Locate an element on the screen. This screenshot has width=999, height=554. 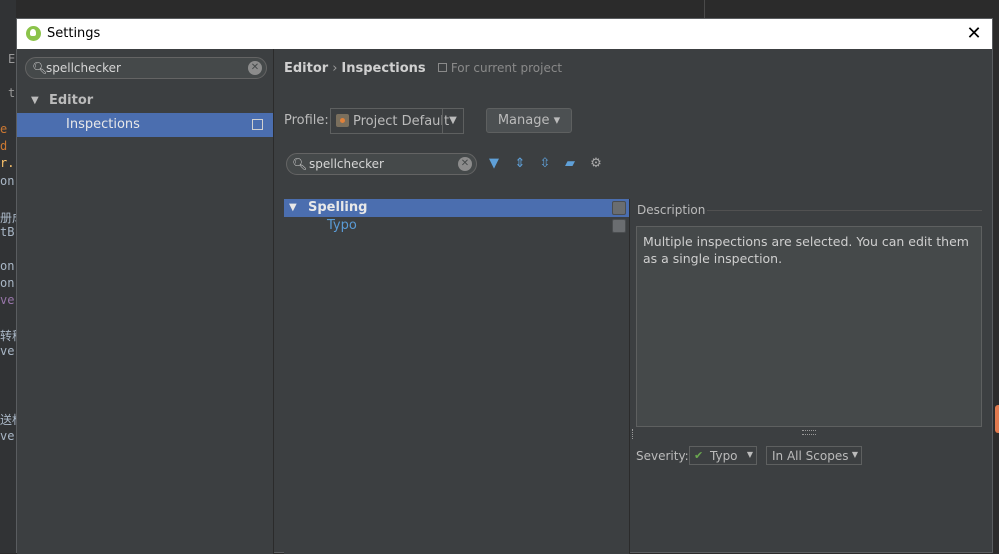
project-scope-text: For current project is located at coordinates (506, 68).